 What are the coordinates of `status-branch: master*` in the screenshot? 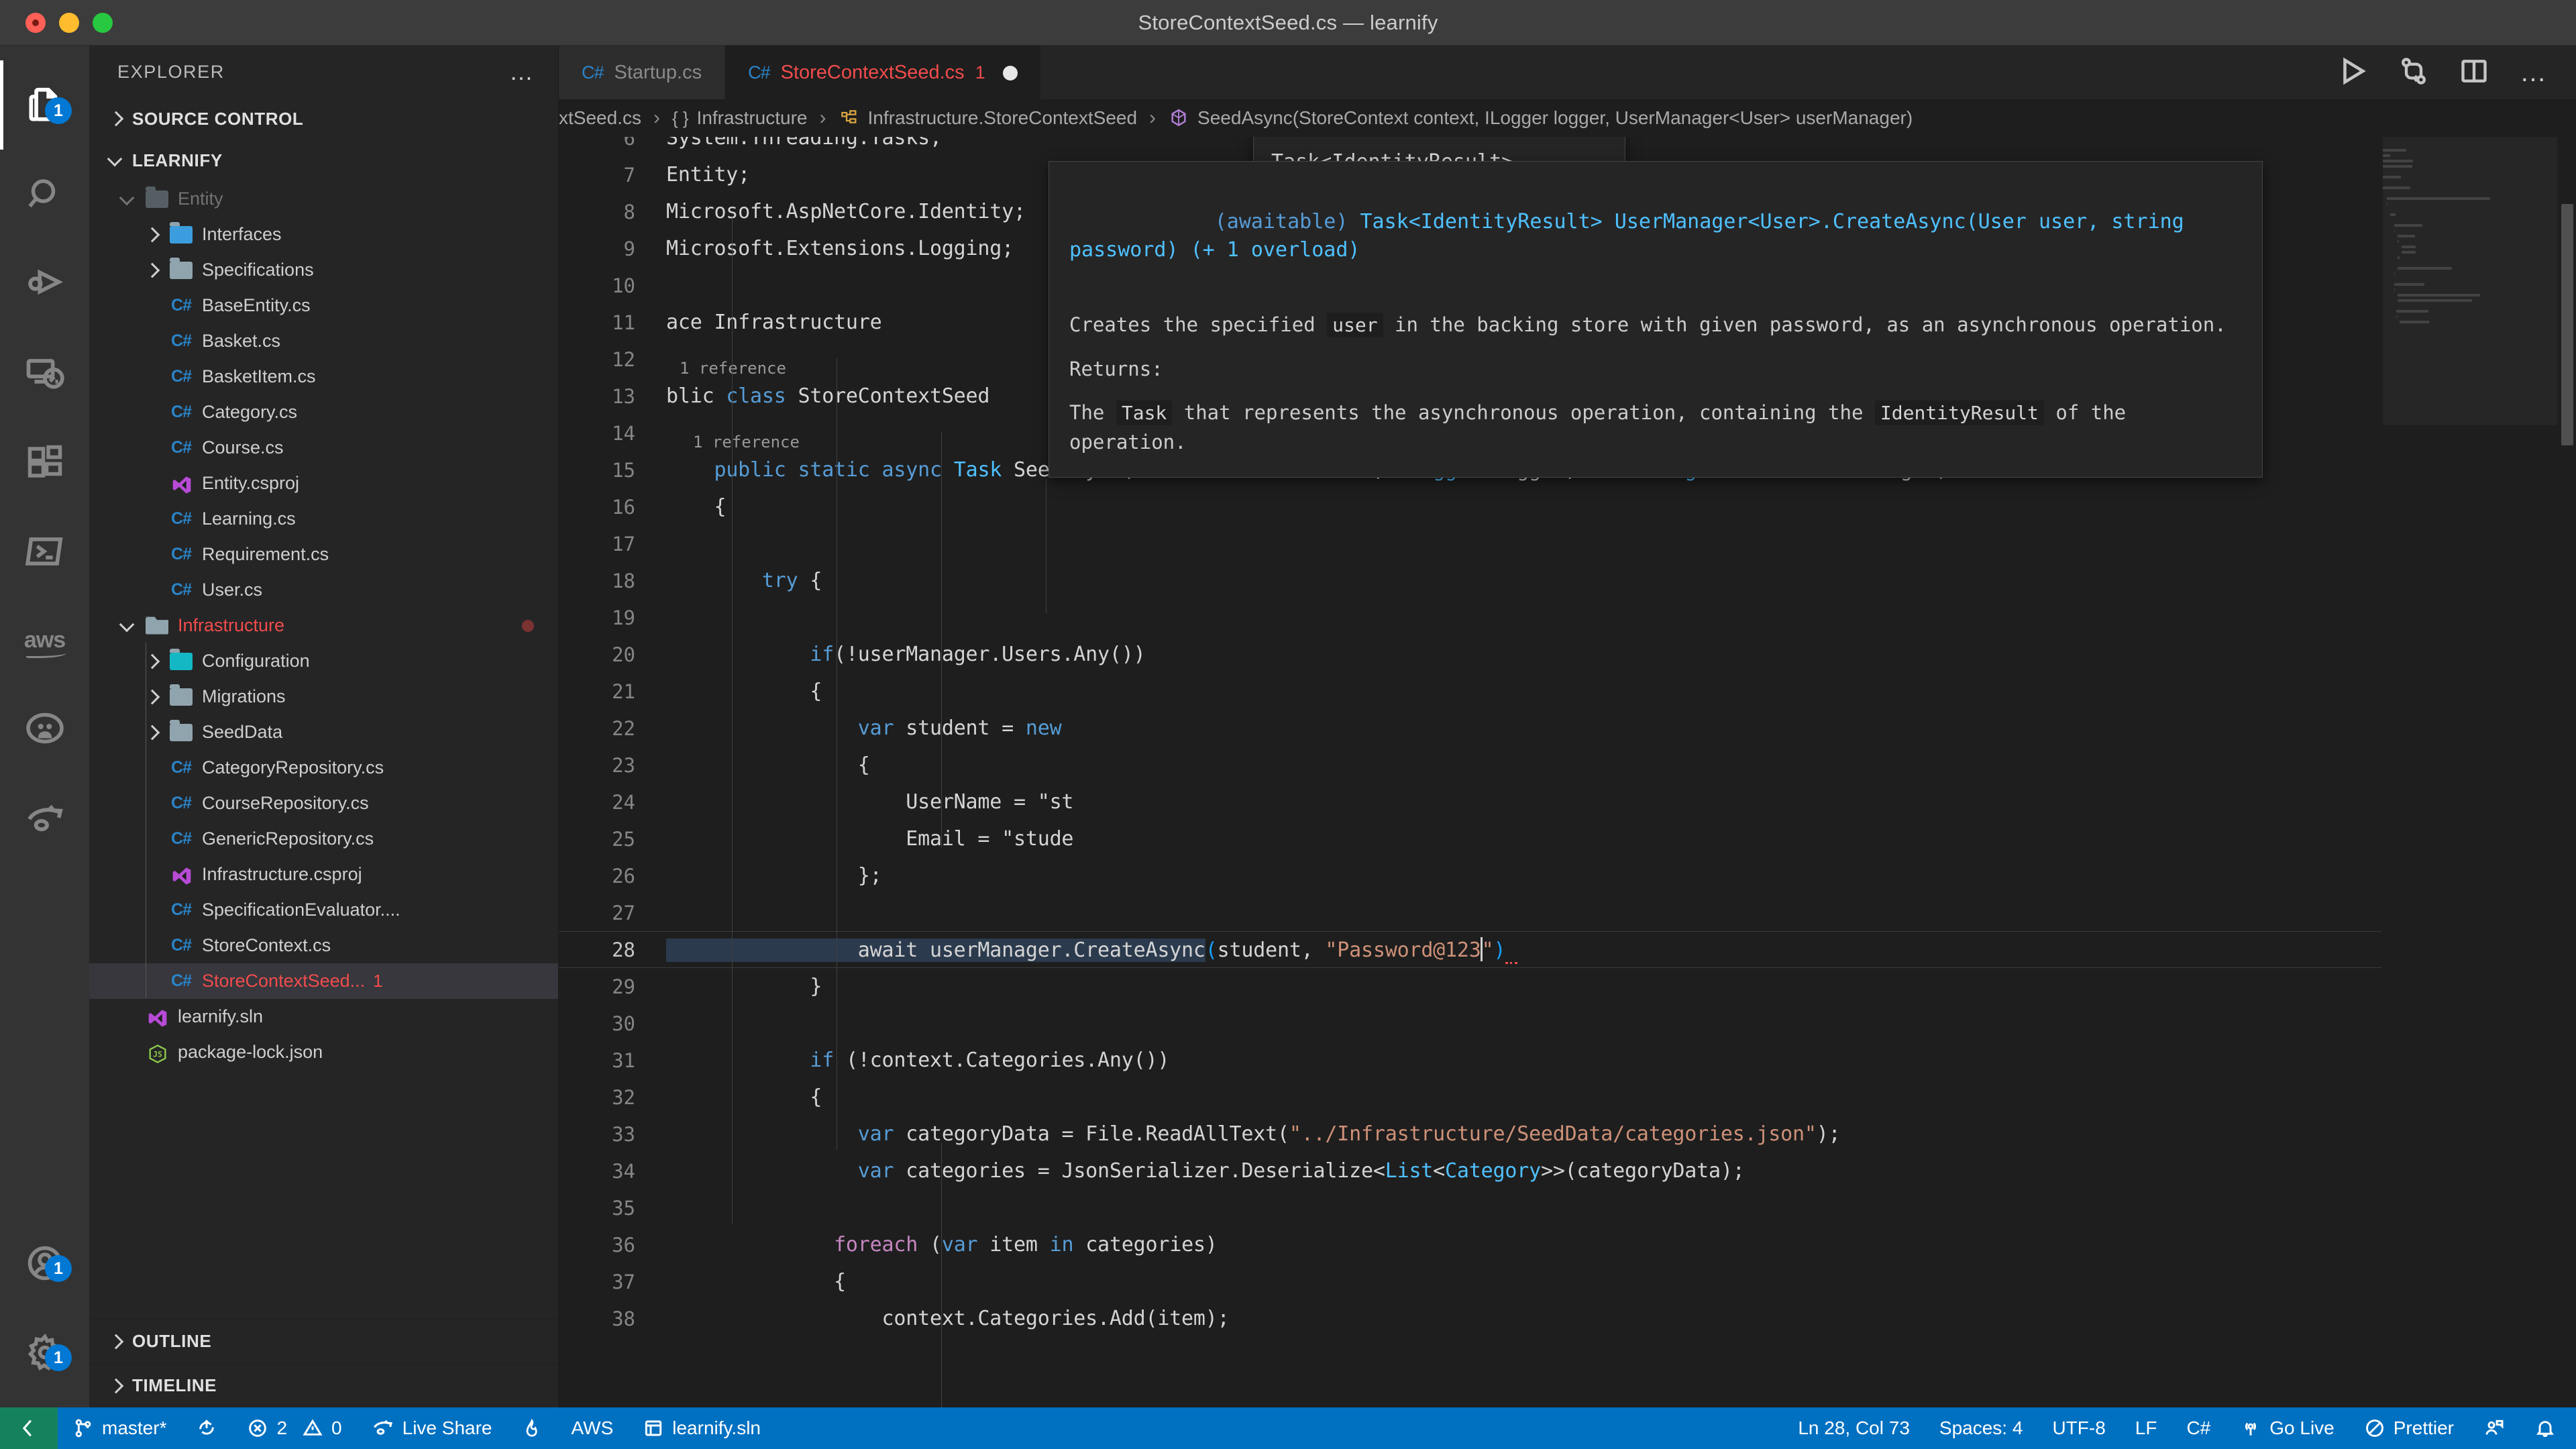 It's located at (119, 1428).